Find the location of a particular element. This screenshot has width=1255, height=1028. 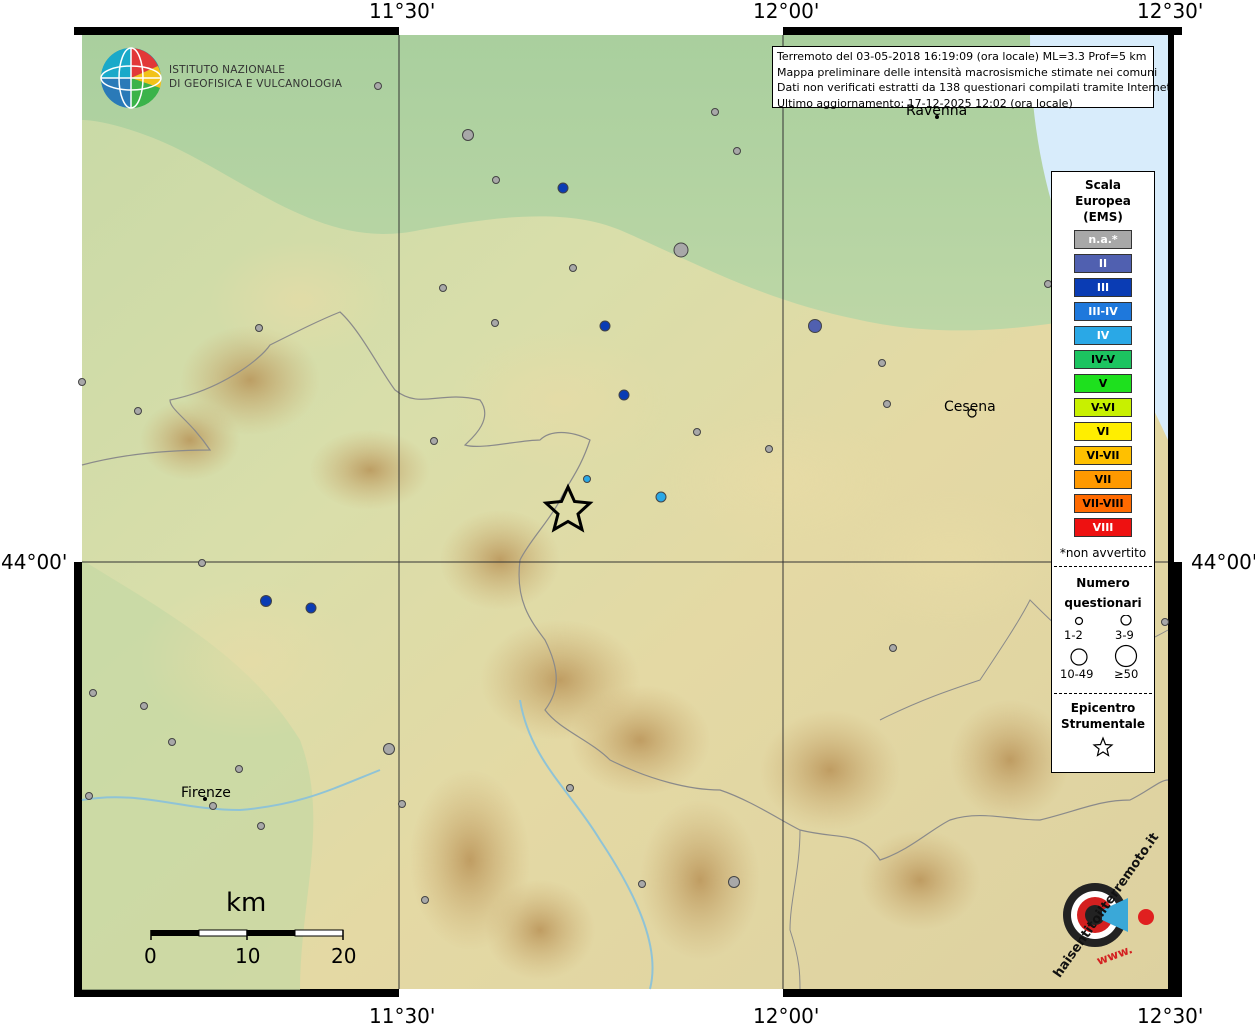

scale-tick-20: 20 is located at coordinates (344, 956).